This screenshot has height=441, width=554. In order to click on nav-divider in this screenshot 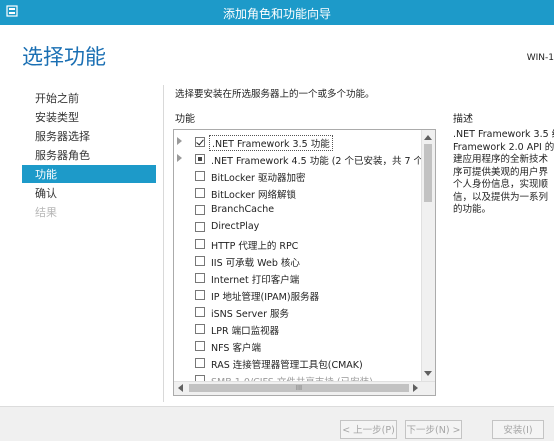, I will do `click(163, 243)`.